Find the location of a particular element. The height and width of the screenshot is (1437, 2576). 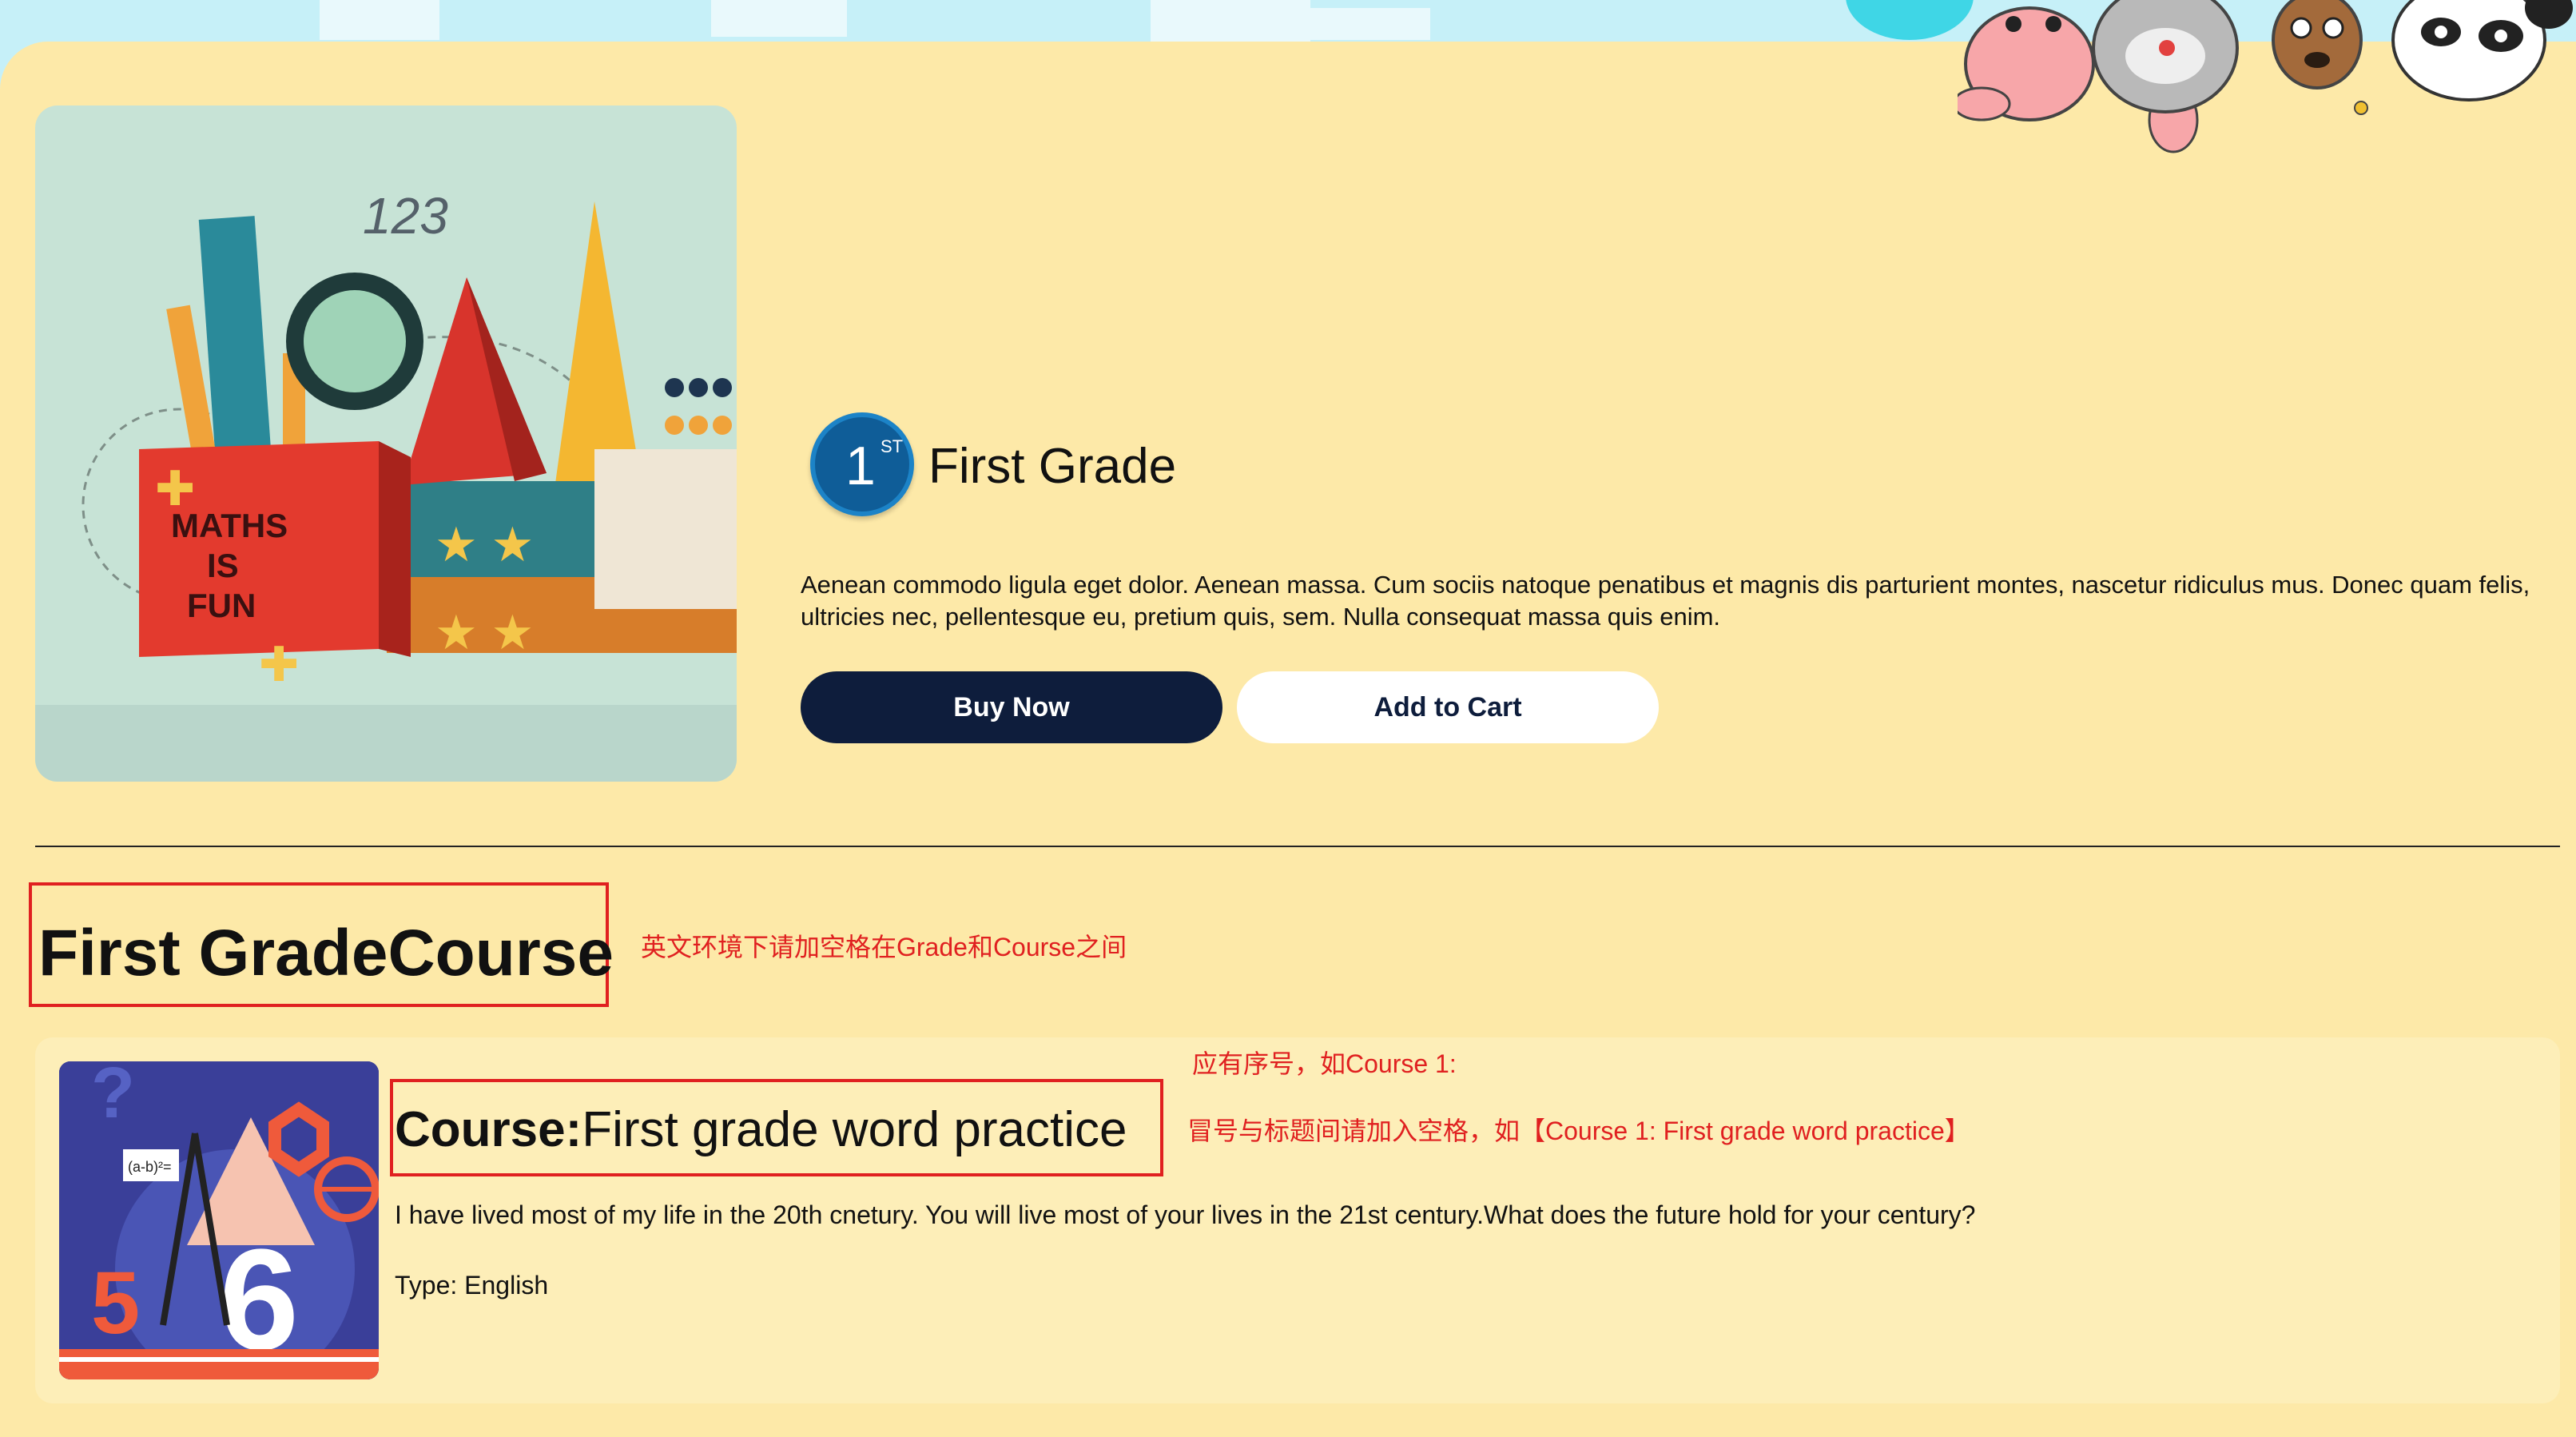

course-title: Course:First grade word practice is located at coordinates (761, 1130).